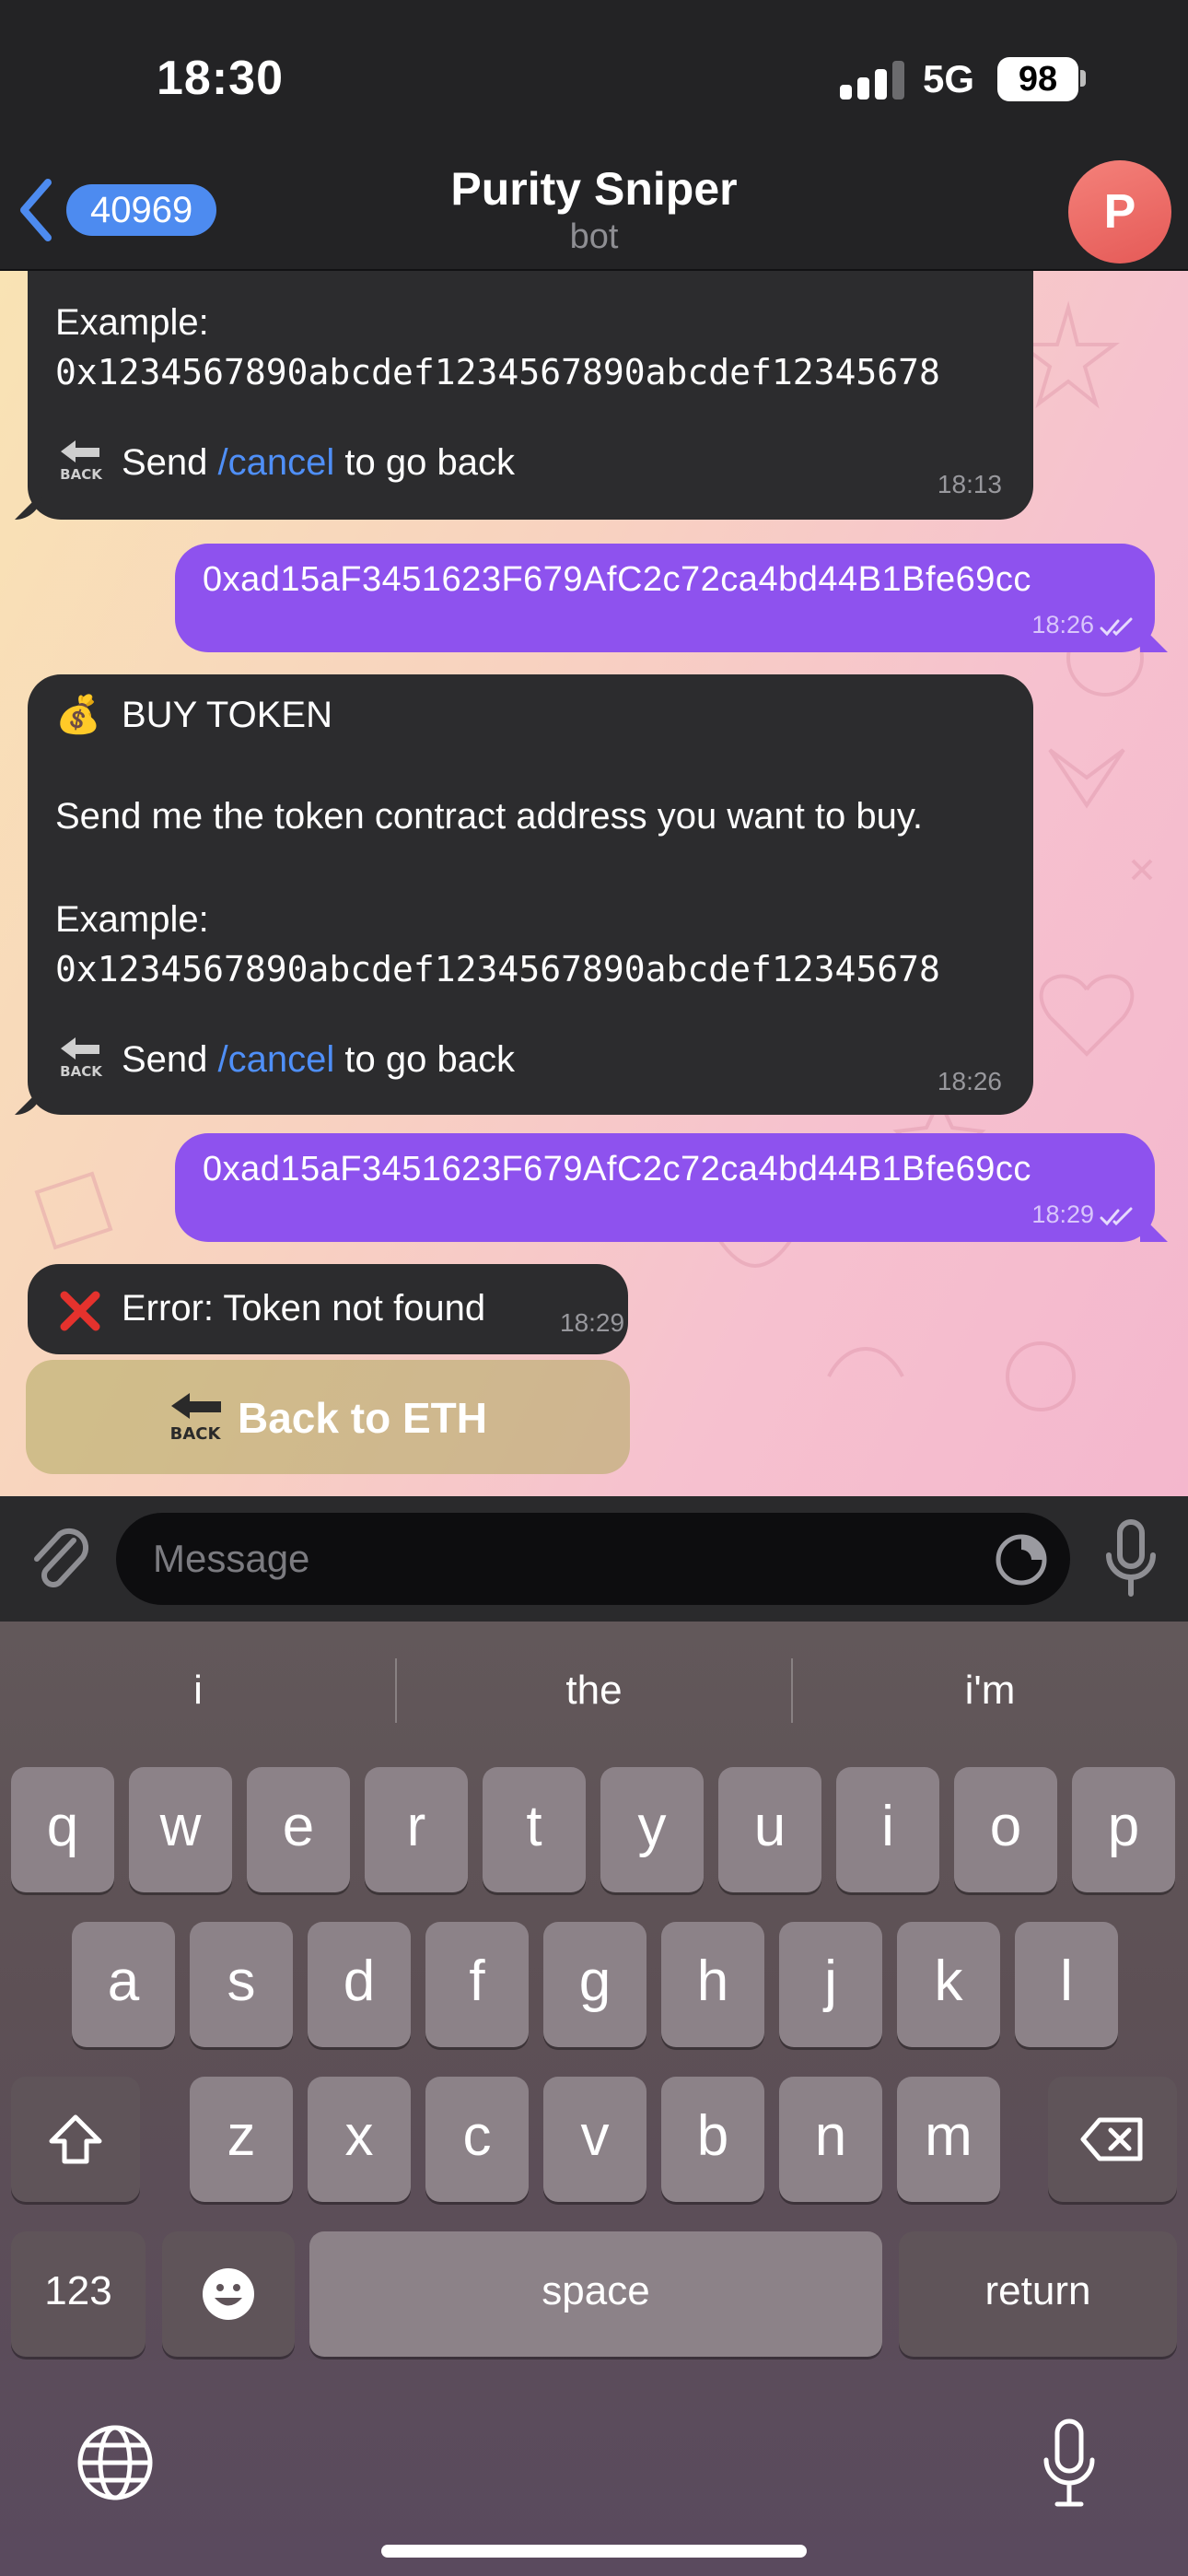  Describe the element at coordinates (594, 2551) in the screenshot. I see `home-indicator` at that location.